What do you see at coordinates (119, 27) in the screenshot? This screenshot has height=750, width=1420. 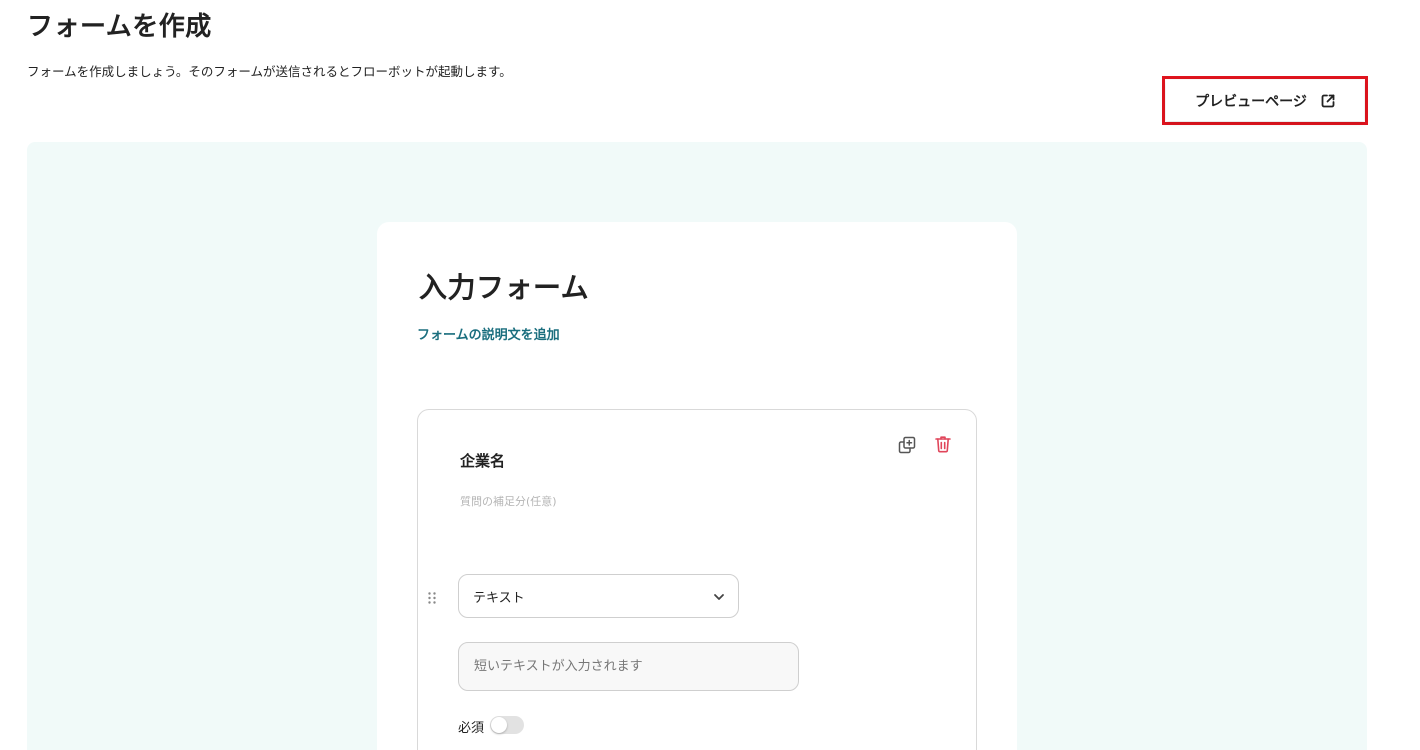 I see `page-title: フォームを作成` at bounding box center [119, 27].